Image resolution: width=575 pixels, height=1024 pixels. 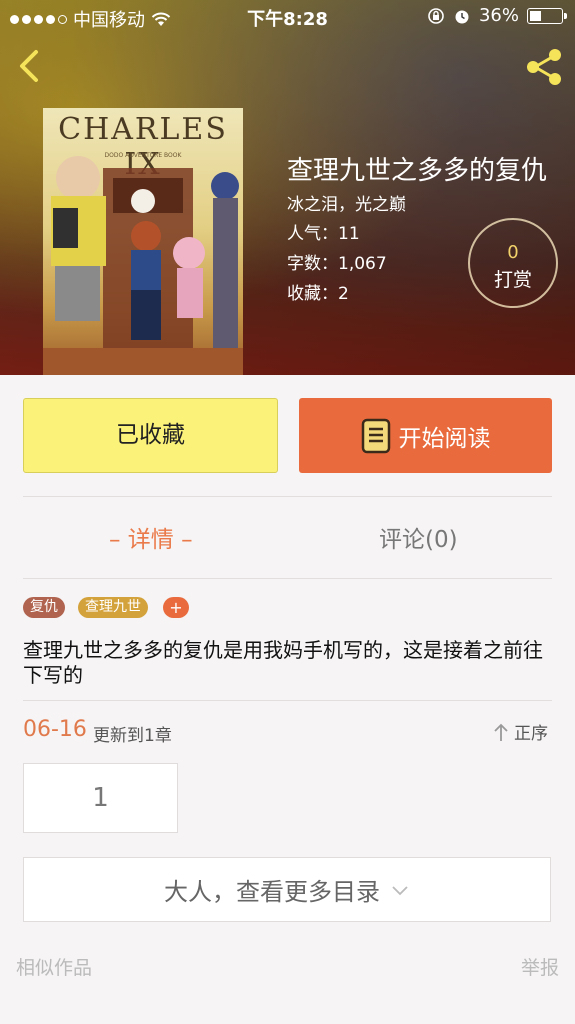 I want to click on alarm-icon, so click(x=462, y=16).